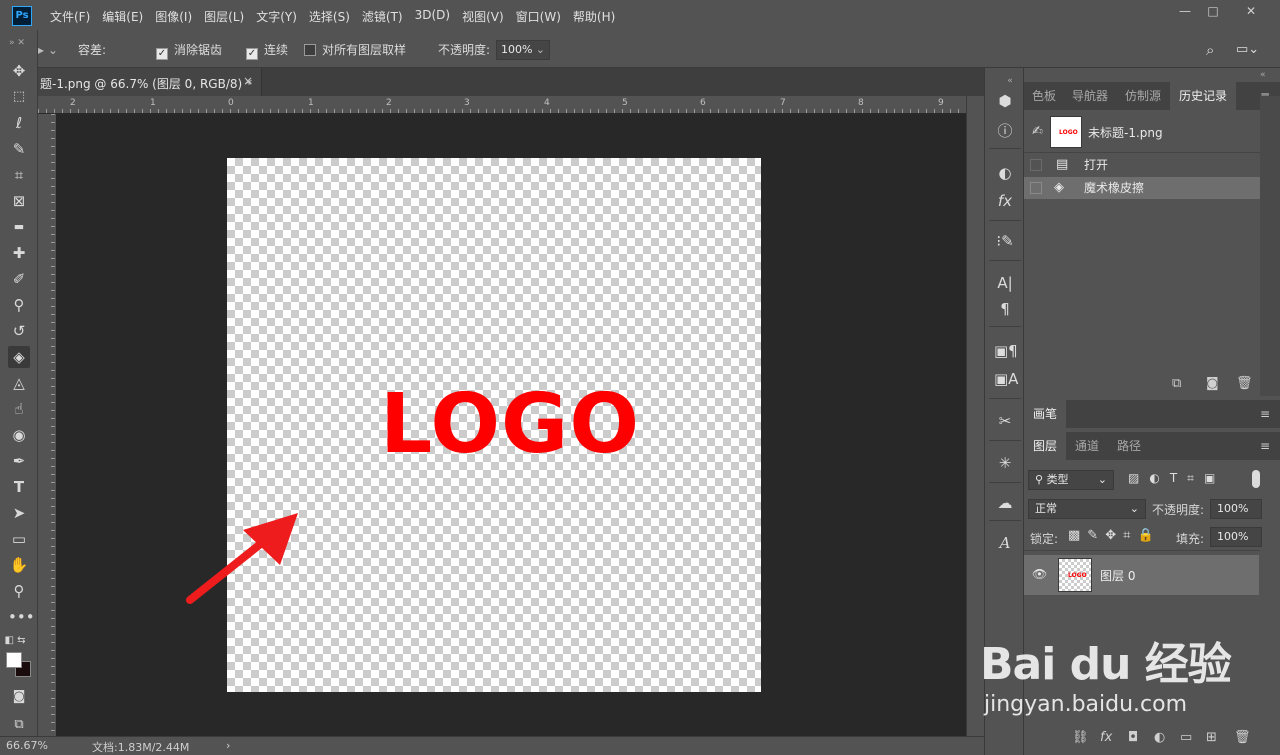 The width and height of the screenshot is (1280, 755). What do you see at coordinates (1090, 96) in the screenshot?
I see `tab-navigator: 导航器` at bounding box center [1090, 96].